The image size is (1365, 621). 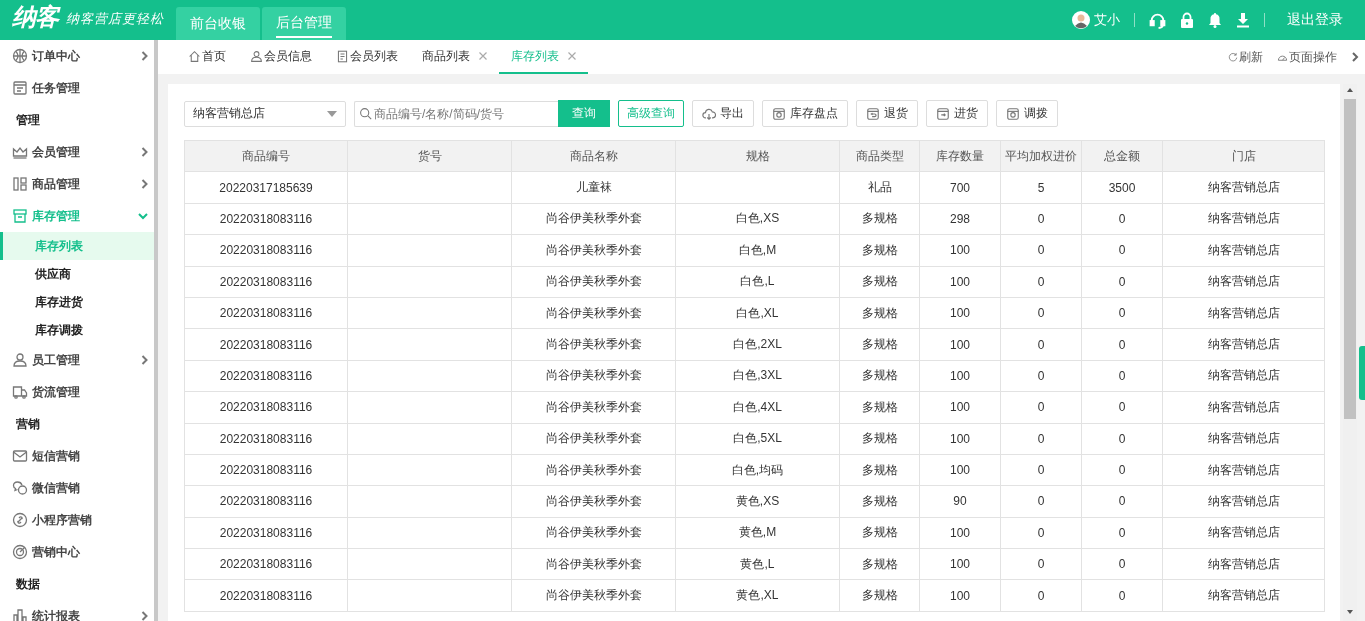 What do you see at coordinates (1122, 156) in the screenshot?
I see `column-header: 总金额` at bounding box center [1122, 156].